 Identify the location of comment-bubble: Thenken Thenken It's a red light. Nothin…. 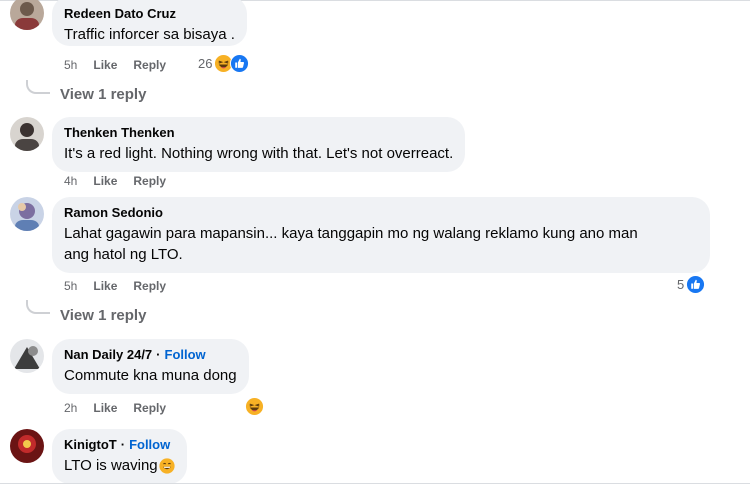
(259, 144).